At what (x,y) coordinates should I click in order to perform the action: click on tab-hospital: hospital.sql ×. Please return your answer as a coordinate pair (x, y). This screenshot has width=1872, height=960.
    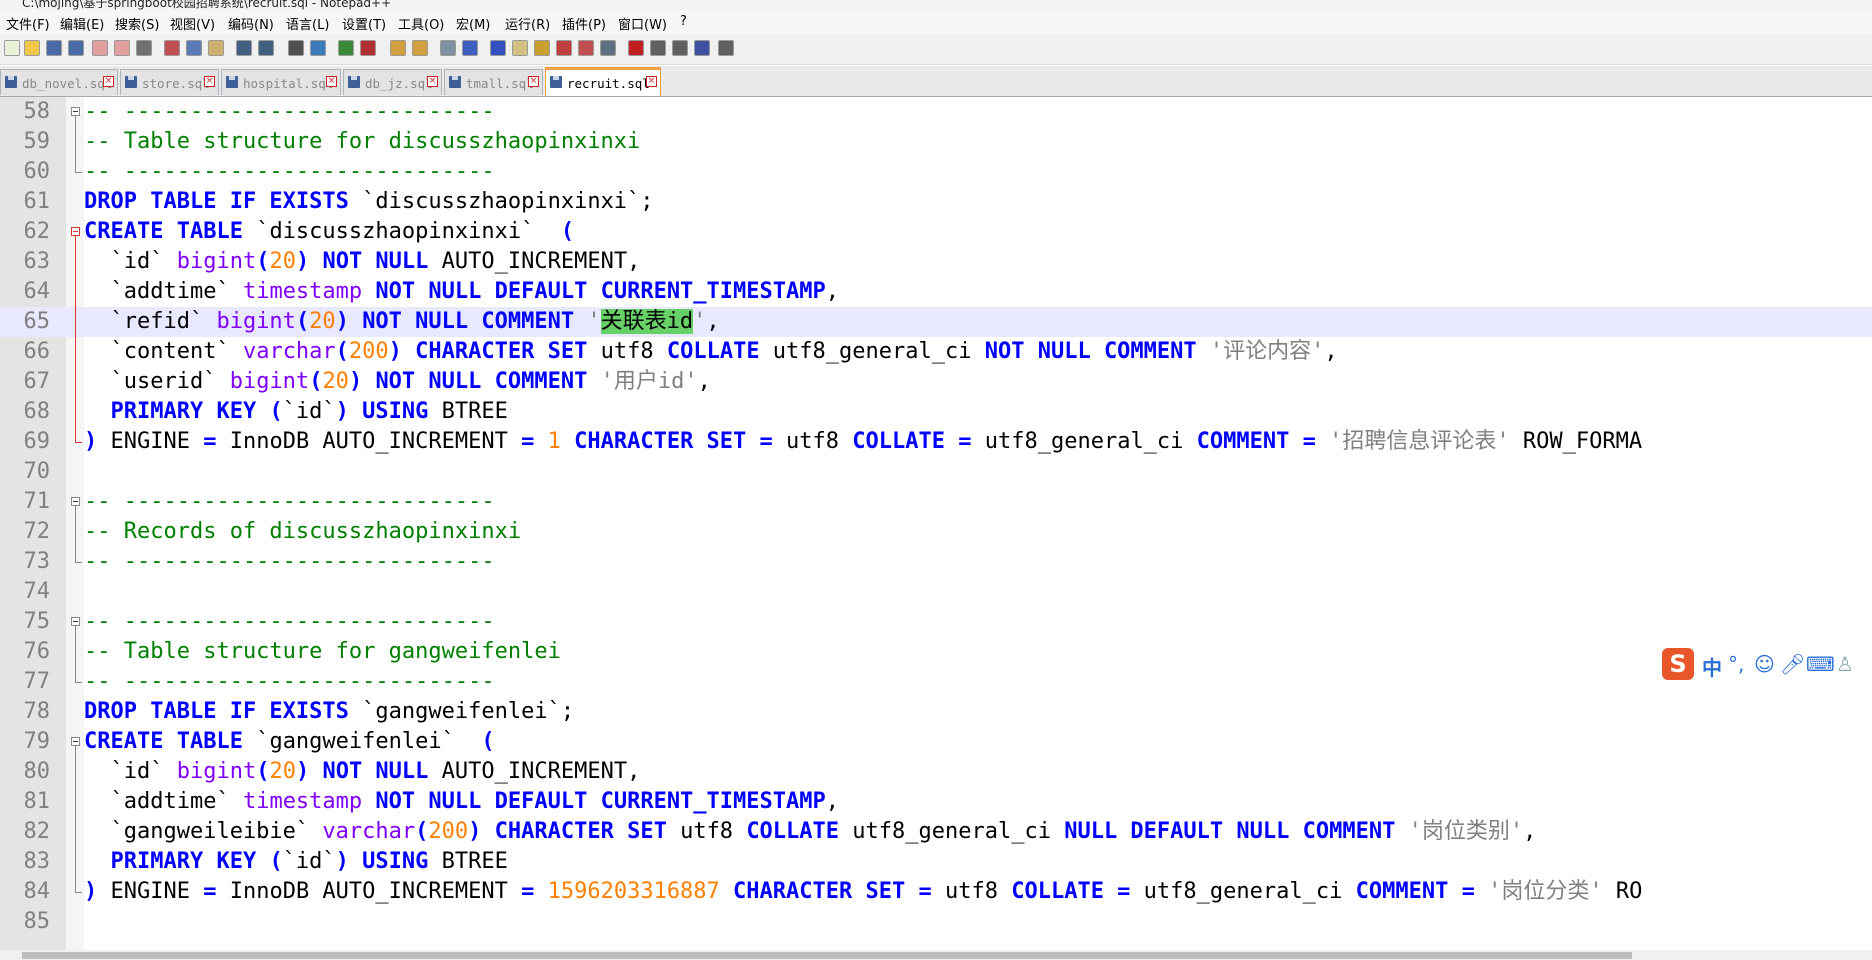
    Looking at the image, I should click on (281, 82).